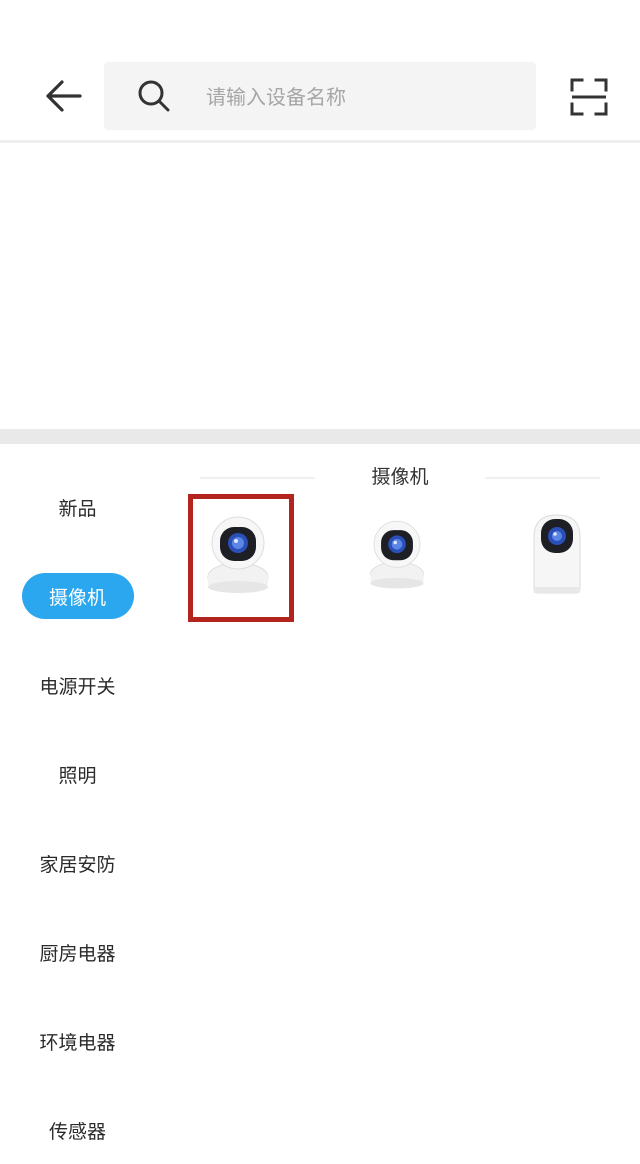  Describe the element at coordinates (77, 804) in the screenshot. I see `category-sidebar: 新品 摄像机 电源开关 照明 家居安防 厨房电器 环境电器 传感器` at that location.